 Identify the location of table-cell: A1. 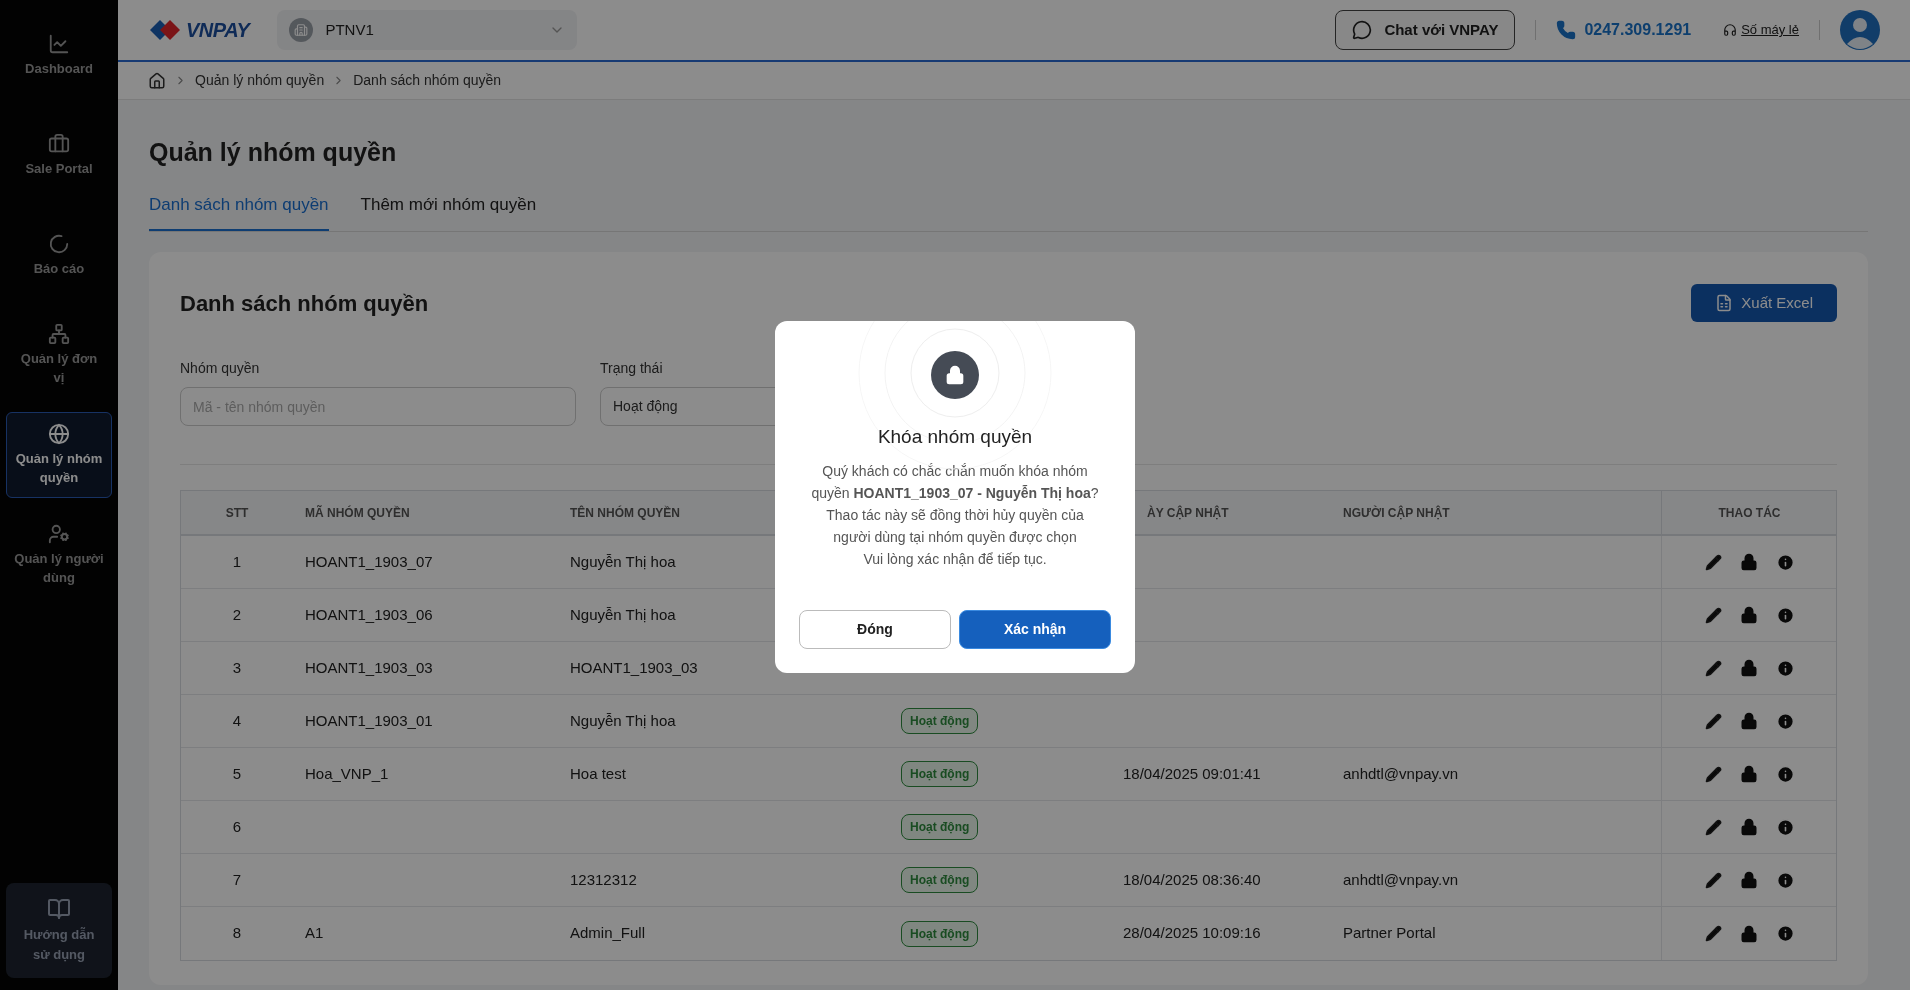
(314, 933).